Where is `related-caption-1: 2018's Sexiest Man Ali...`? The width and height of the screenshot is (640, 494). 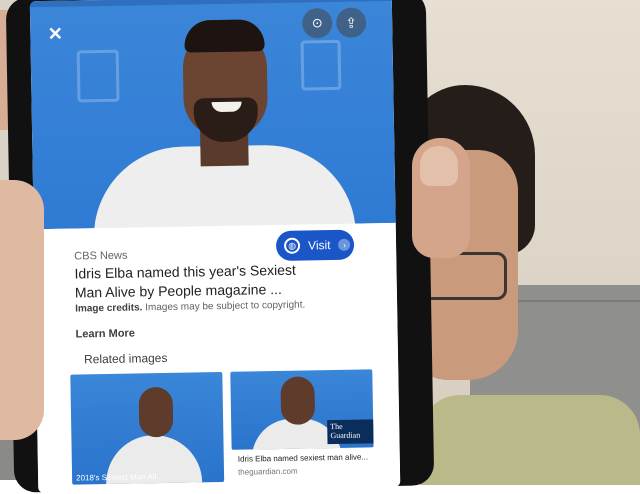
related-caption-1: 2018's Sexiest Man Ali... is located at coordinates (120, 477).